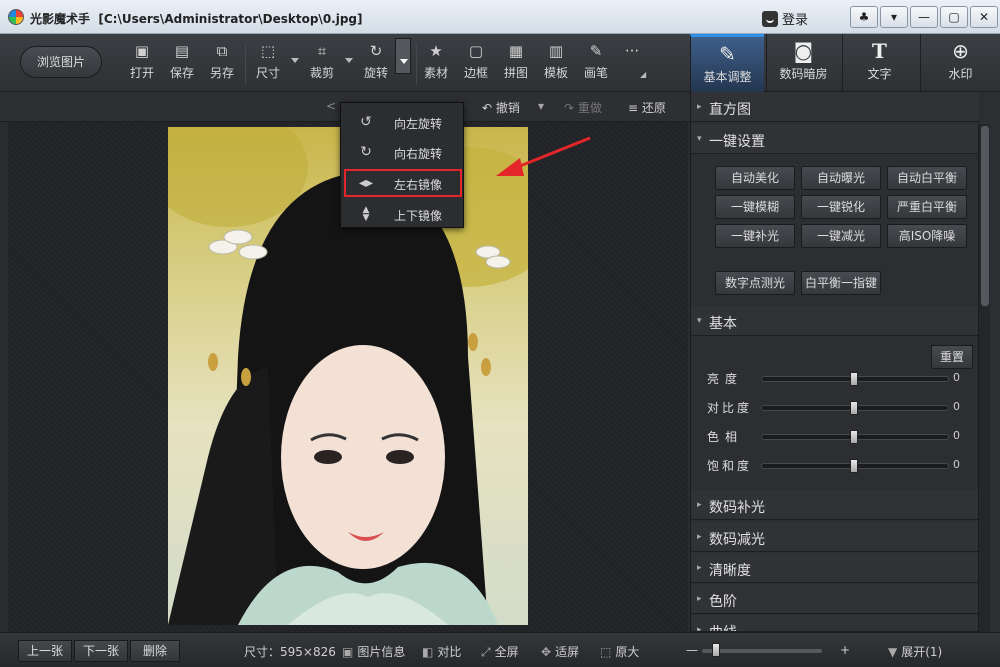 This screenshot has height=667, width=1000. Describe the element at coordinates (894, 17) in the screenshot. I see `menu-button: ▾` at that location.